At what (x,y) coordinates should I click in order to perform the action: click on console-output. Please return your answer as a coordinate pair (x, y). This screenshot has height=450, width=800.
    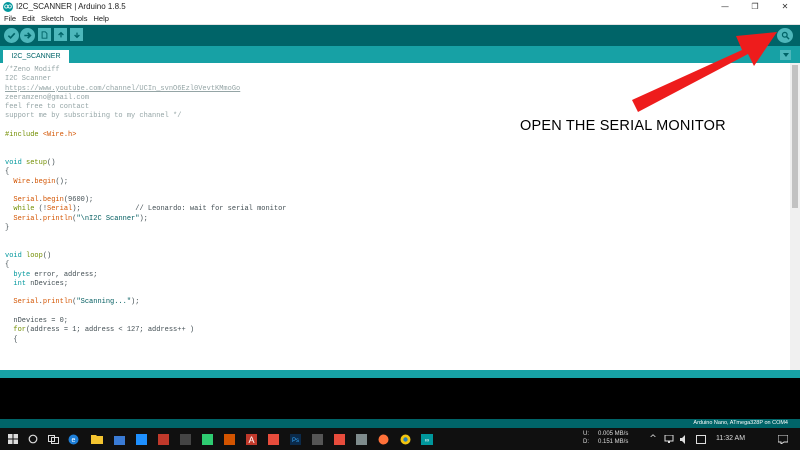
    Looking at the image, I should click on (400, 398).